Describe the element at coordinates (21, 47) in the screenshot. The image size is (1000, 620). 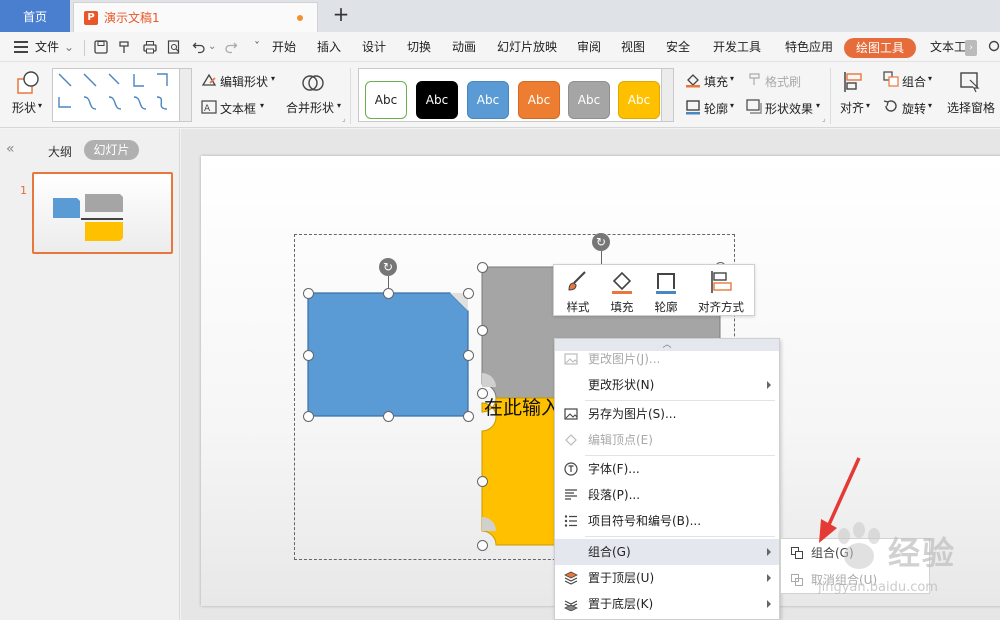
I see `hamburger-icon` at that location.